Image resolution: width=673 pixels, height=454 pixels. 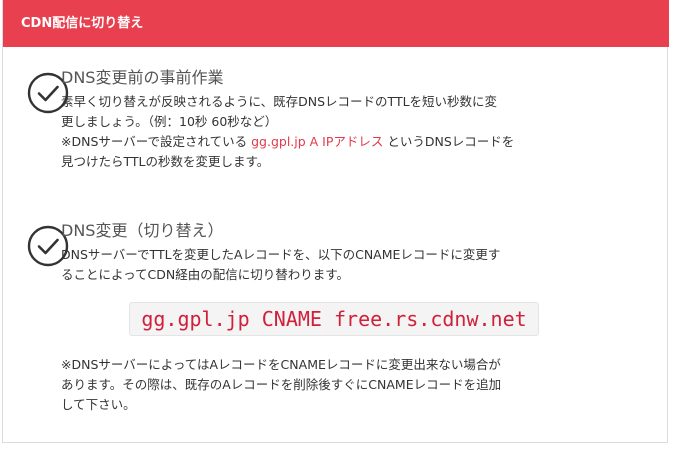 What do you see at coordinates (279, 101) in the screenshot?
I see `step1-line: 素早く切り替えが反映されるように、既存DNSレコードのTTLを短い秒数に変` at bounding box center [279, 101].